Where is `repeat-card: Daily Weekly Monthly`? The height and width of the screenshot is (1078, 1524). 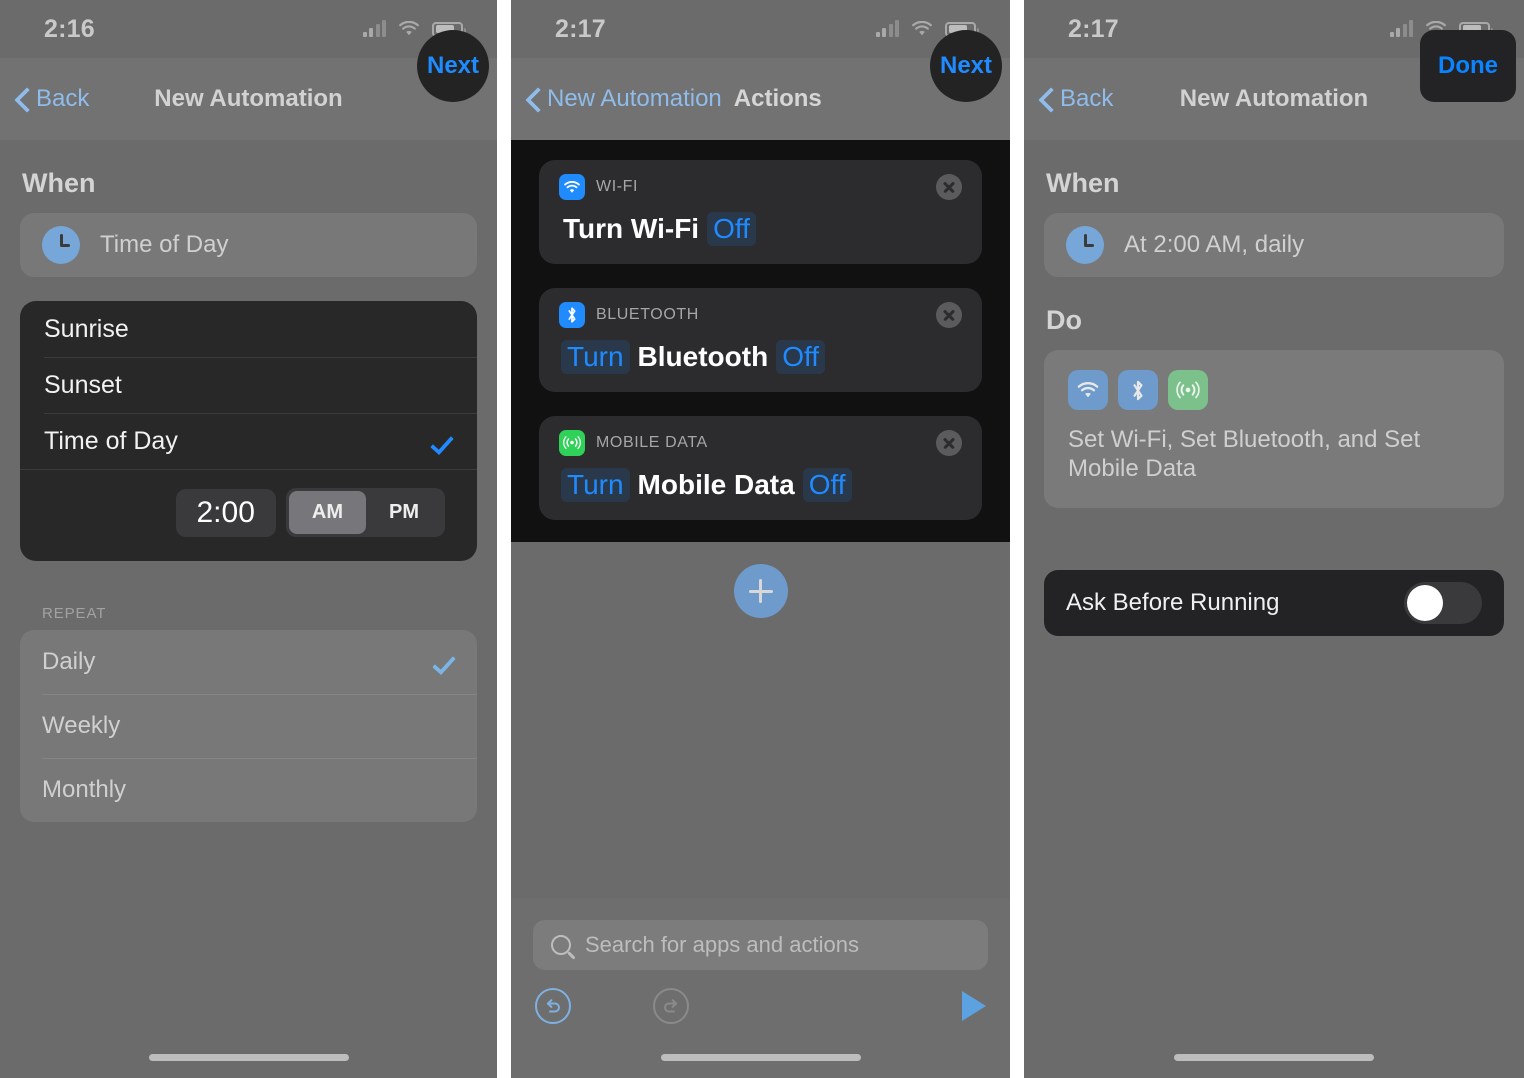
repeat-card: Daily Weekly Monthly is located at coordinates (248, 726).